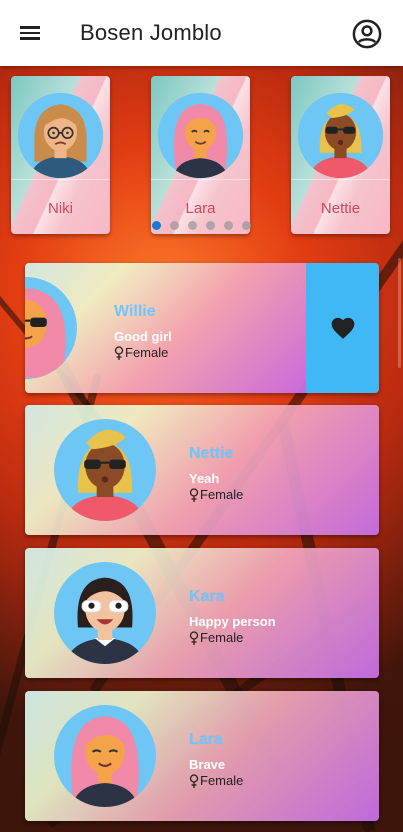  What do you see at coordinates (367, 34) in the screenshot?
I see `account-circle-icon` at bounding box center [367, 34].